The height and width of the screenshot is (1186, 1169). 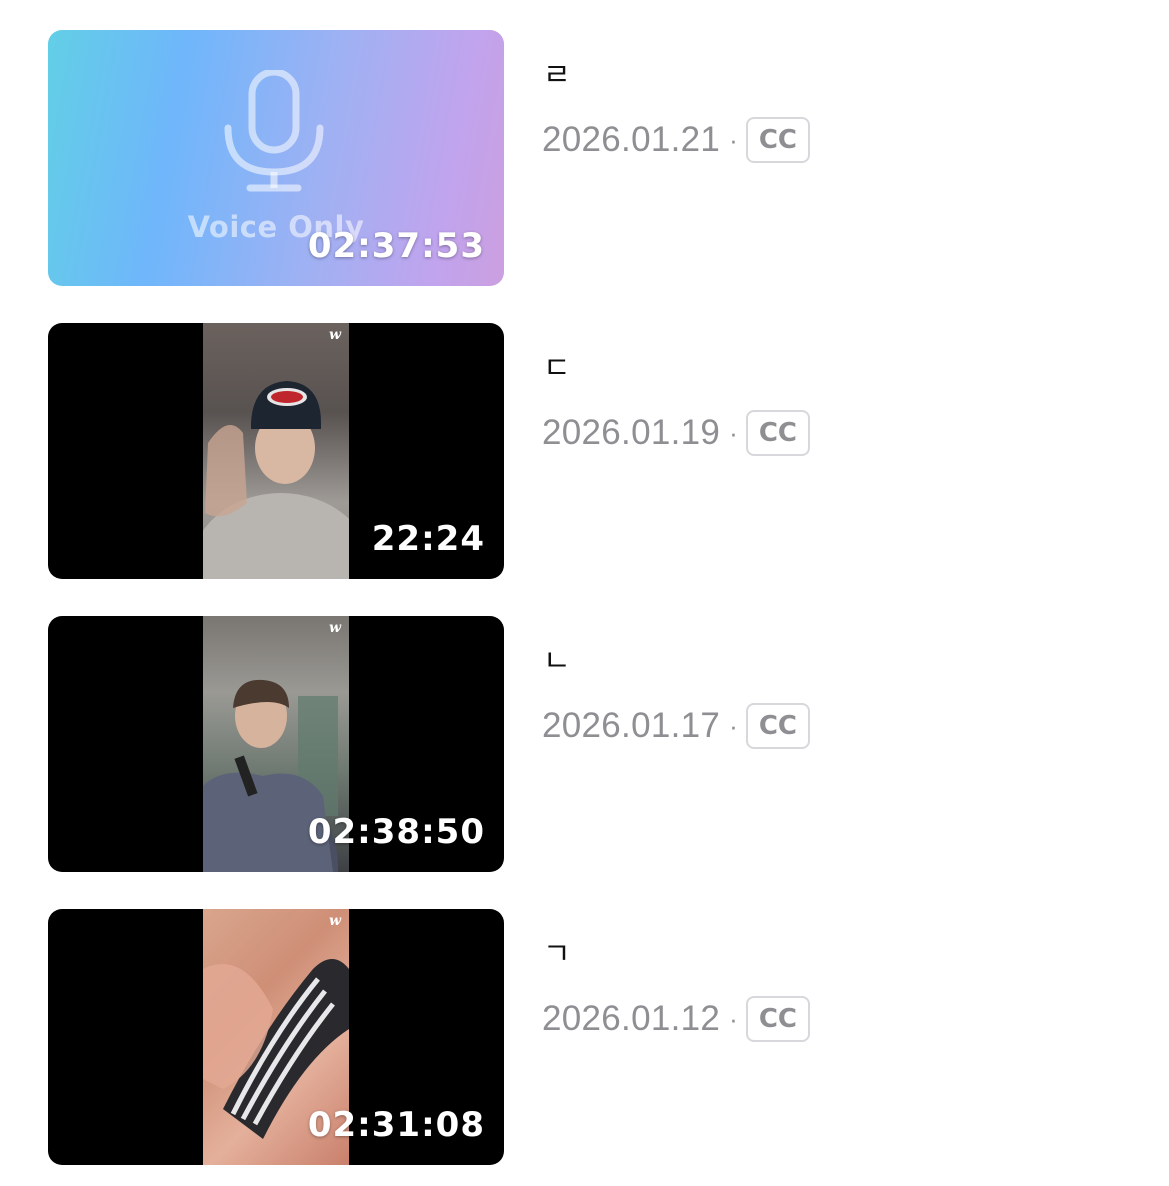 What do you see at coordinates (274, 131) in the screenshot?
I see `microphone-icon` at bounding box center [274, 131].